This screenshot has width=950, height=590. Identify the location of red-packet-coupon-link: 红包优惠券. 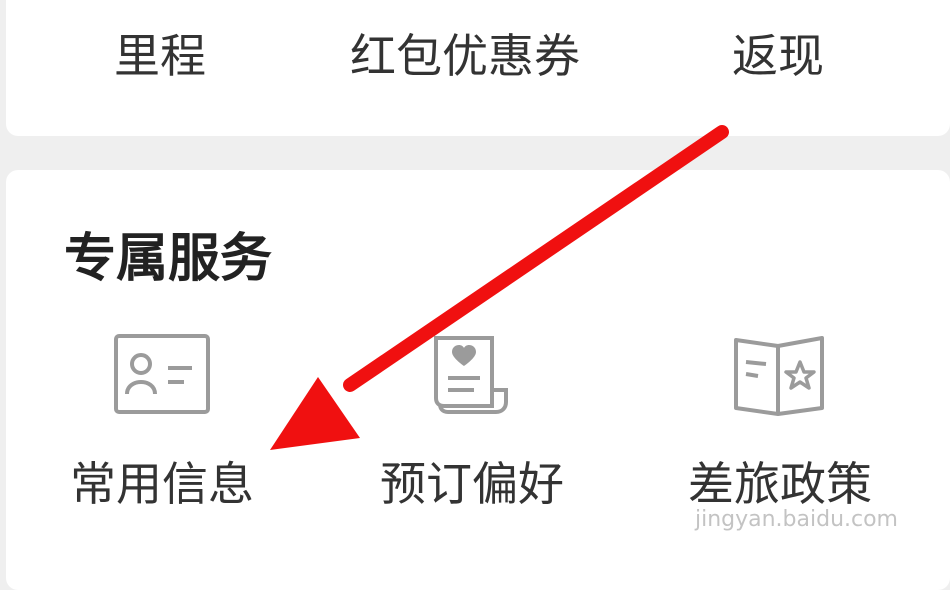
(465, 56).